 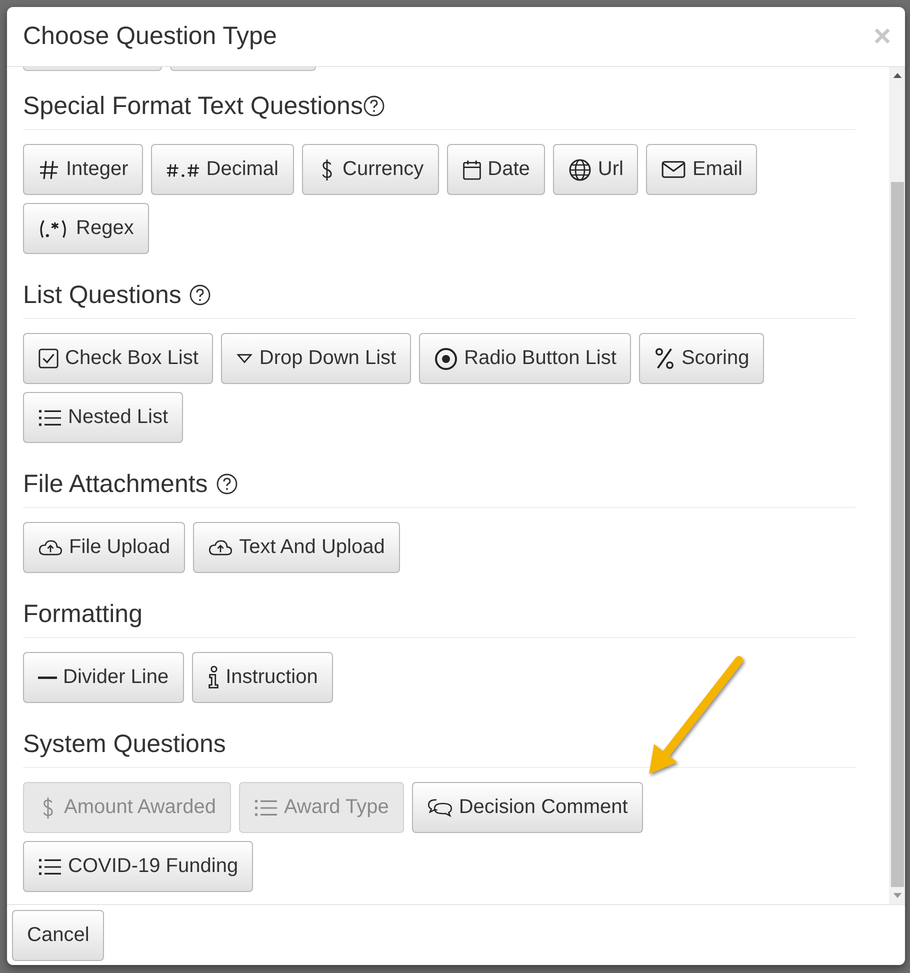 I want to click on question-type-button: Check Box List, so click(x=118, y=358).